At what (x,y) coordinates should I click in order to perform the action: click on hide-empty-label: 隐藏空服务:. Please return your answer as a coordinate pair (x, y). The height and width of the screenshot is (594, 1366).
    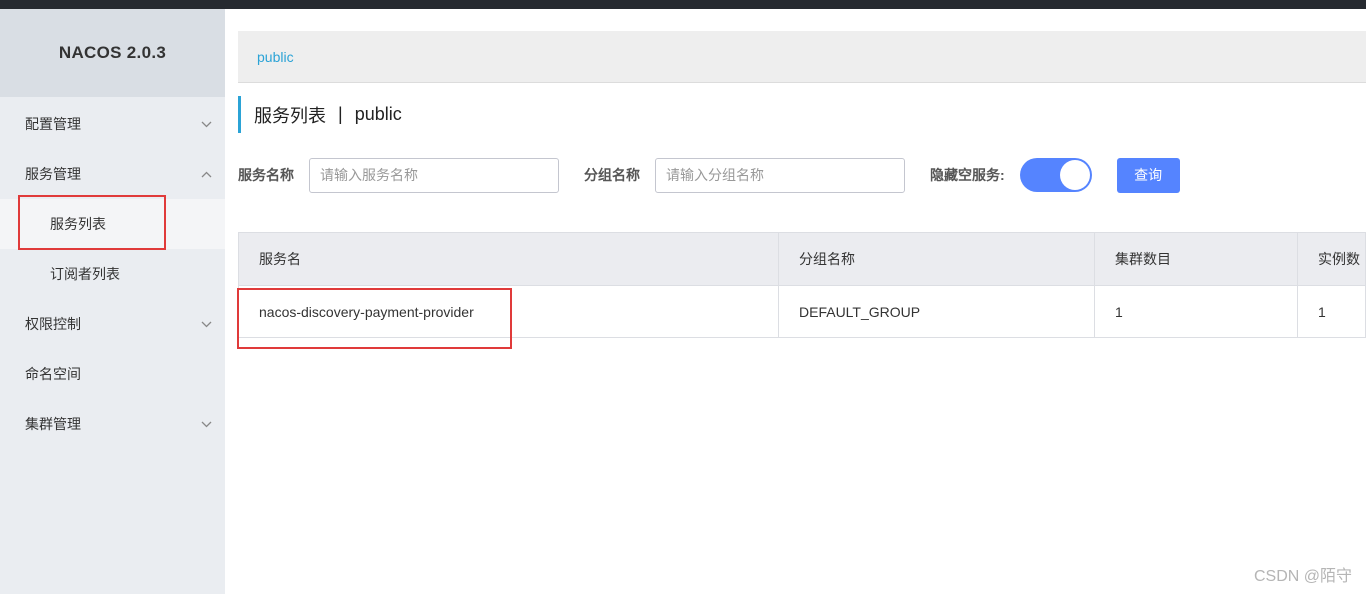
    Looking at the image, I should click on (967, 175).